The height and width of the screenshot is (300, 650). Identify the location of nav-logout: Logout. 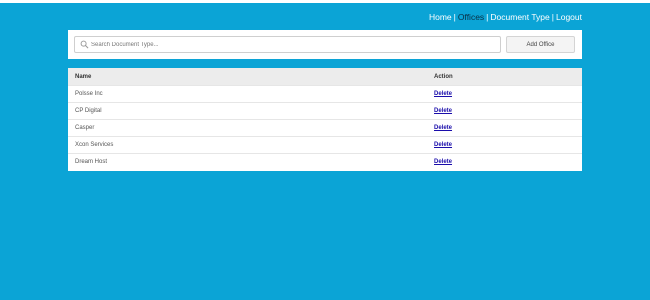
(569, 17).